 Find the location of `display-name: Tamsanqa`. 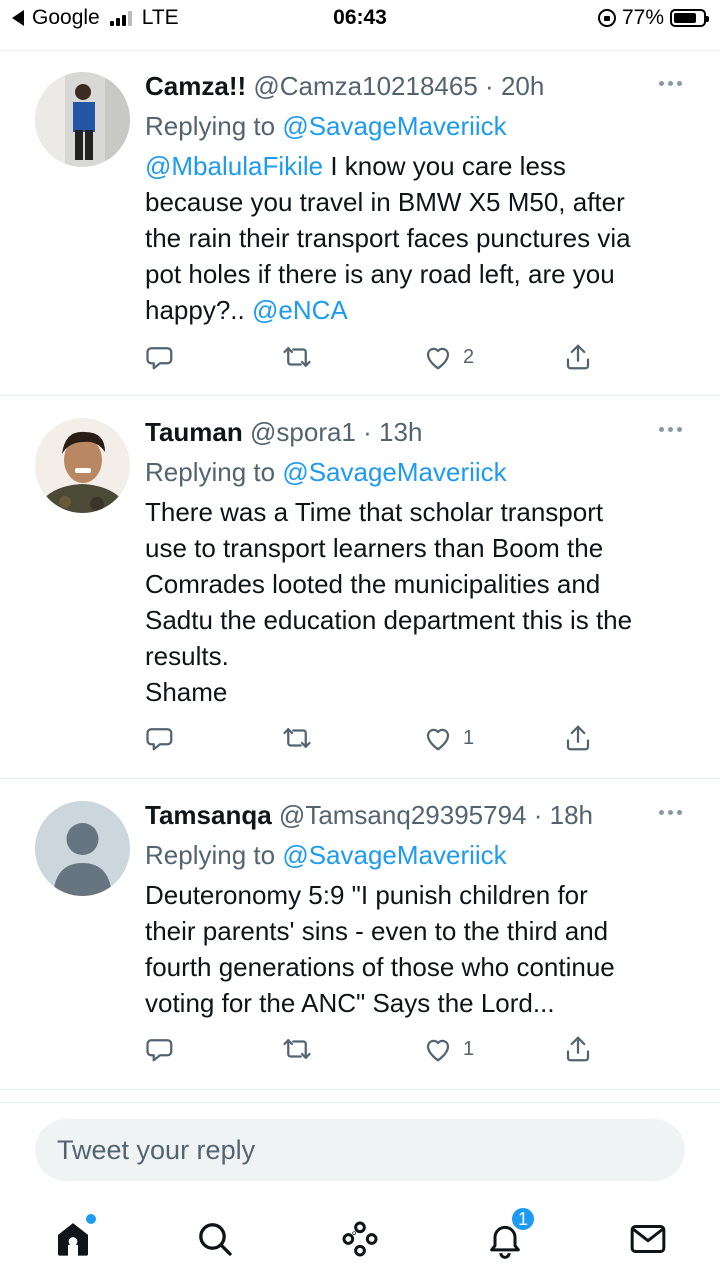

display-name: Tamsanqa is located at coordinates (208, 815).